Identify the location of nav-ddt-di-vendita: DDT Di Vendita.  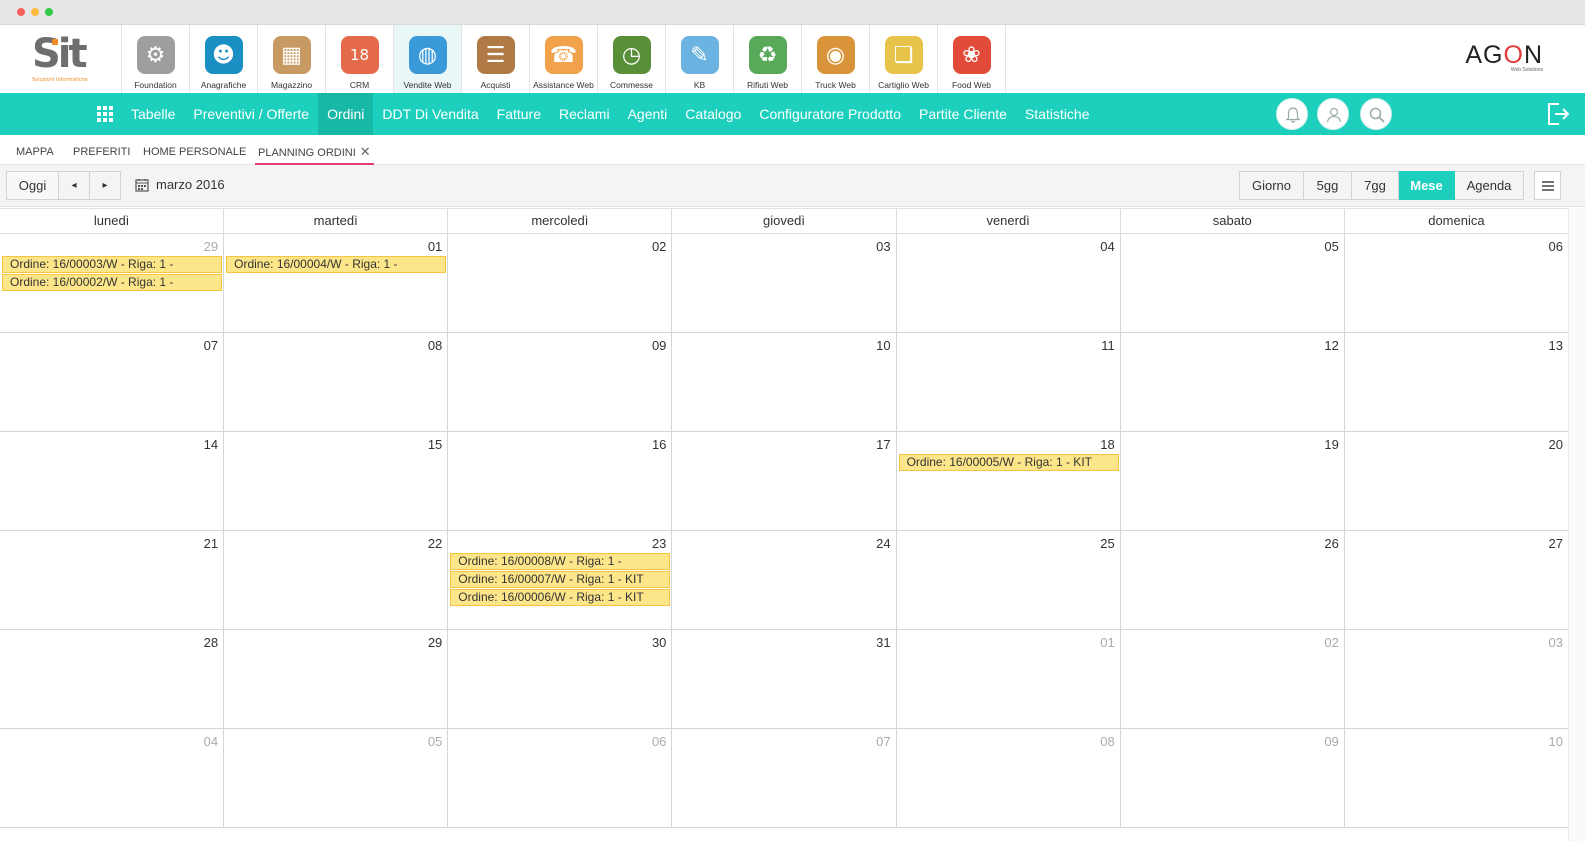
(430, 114).